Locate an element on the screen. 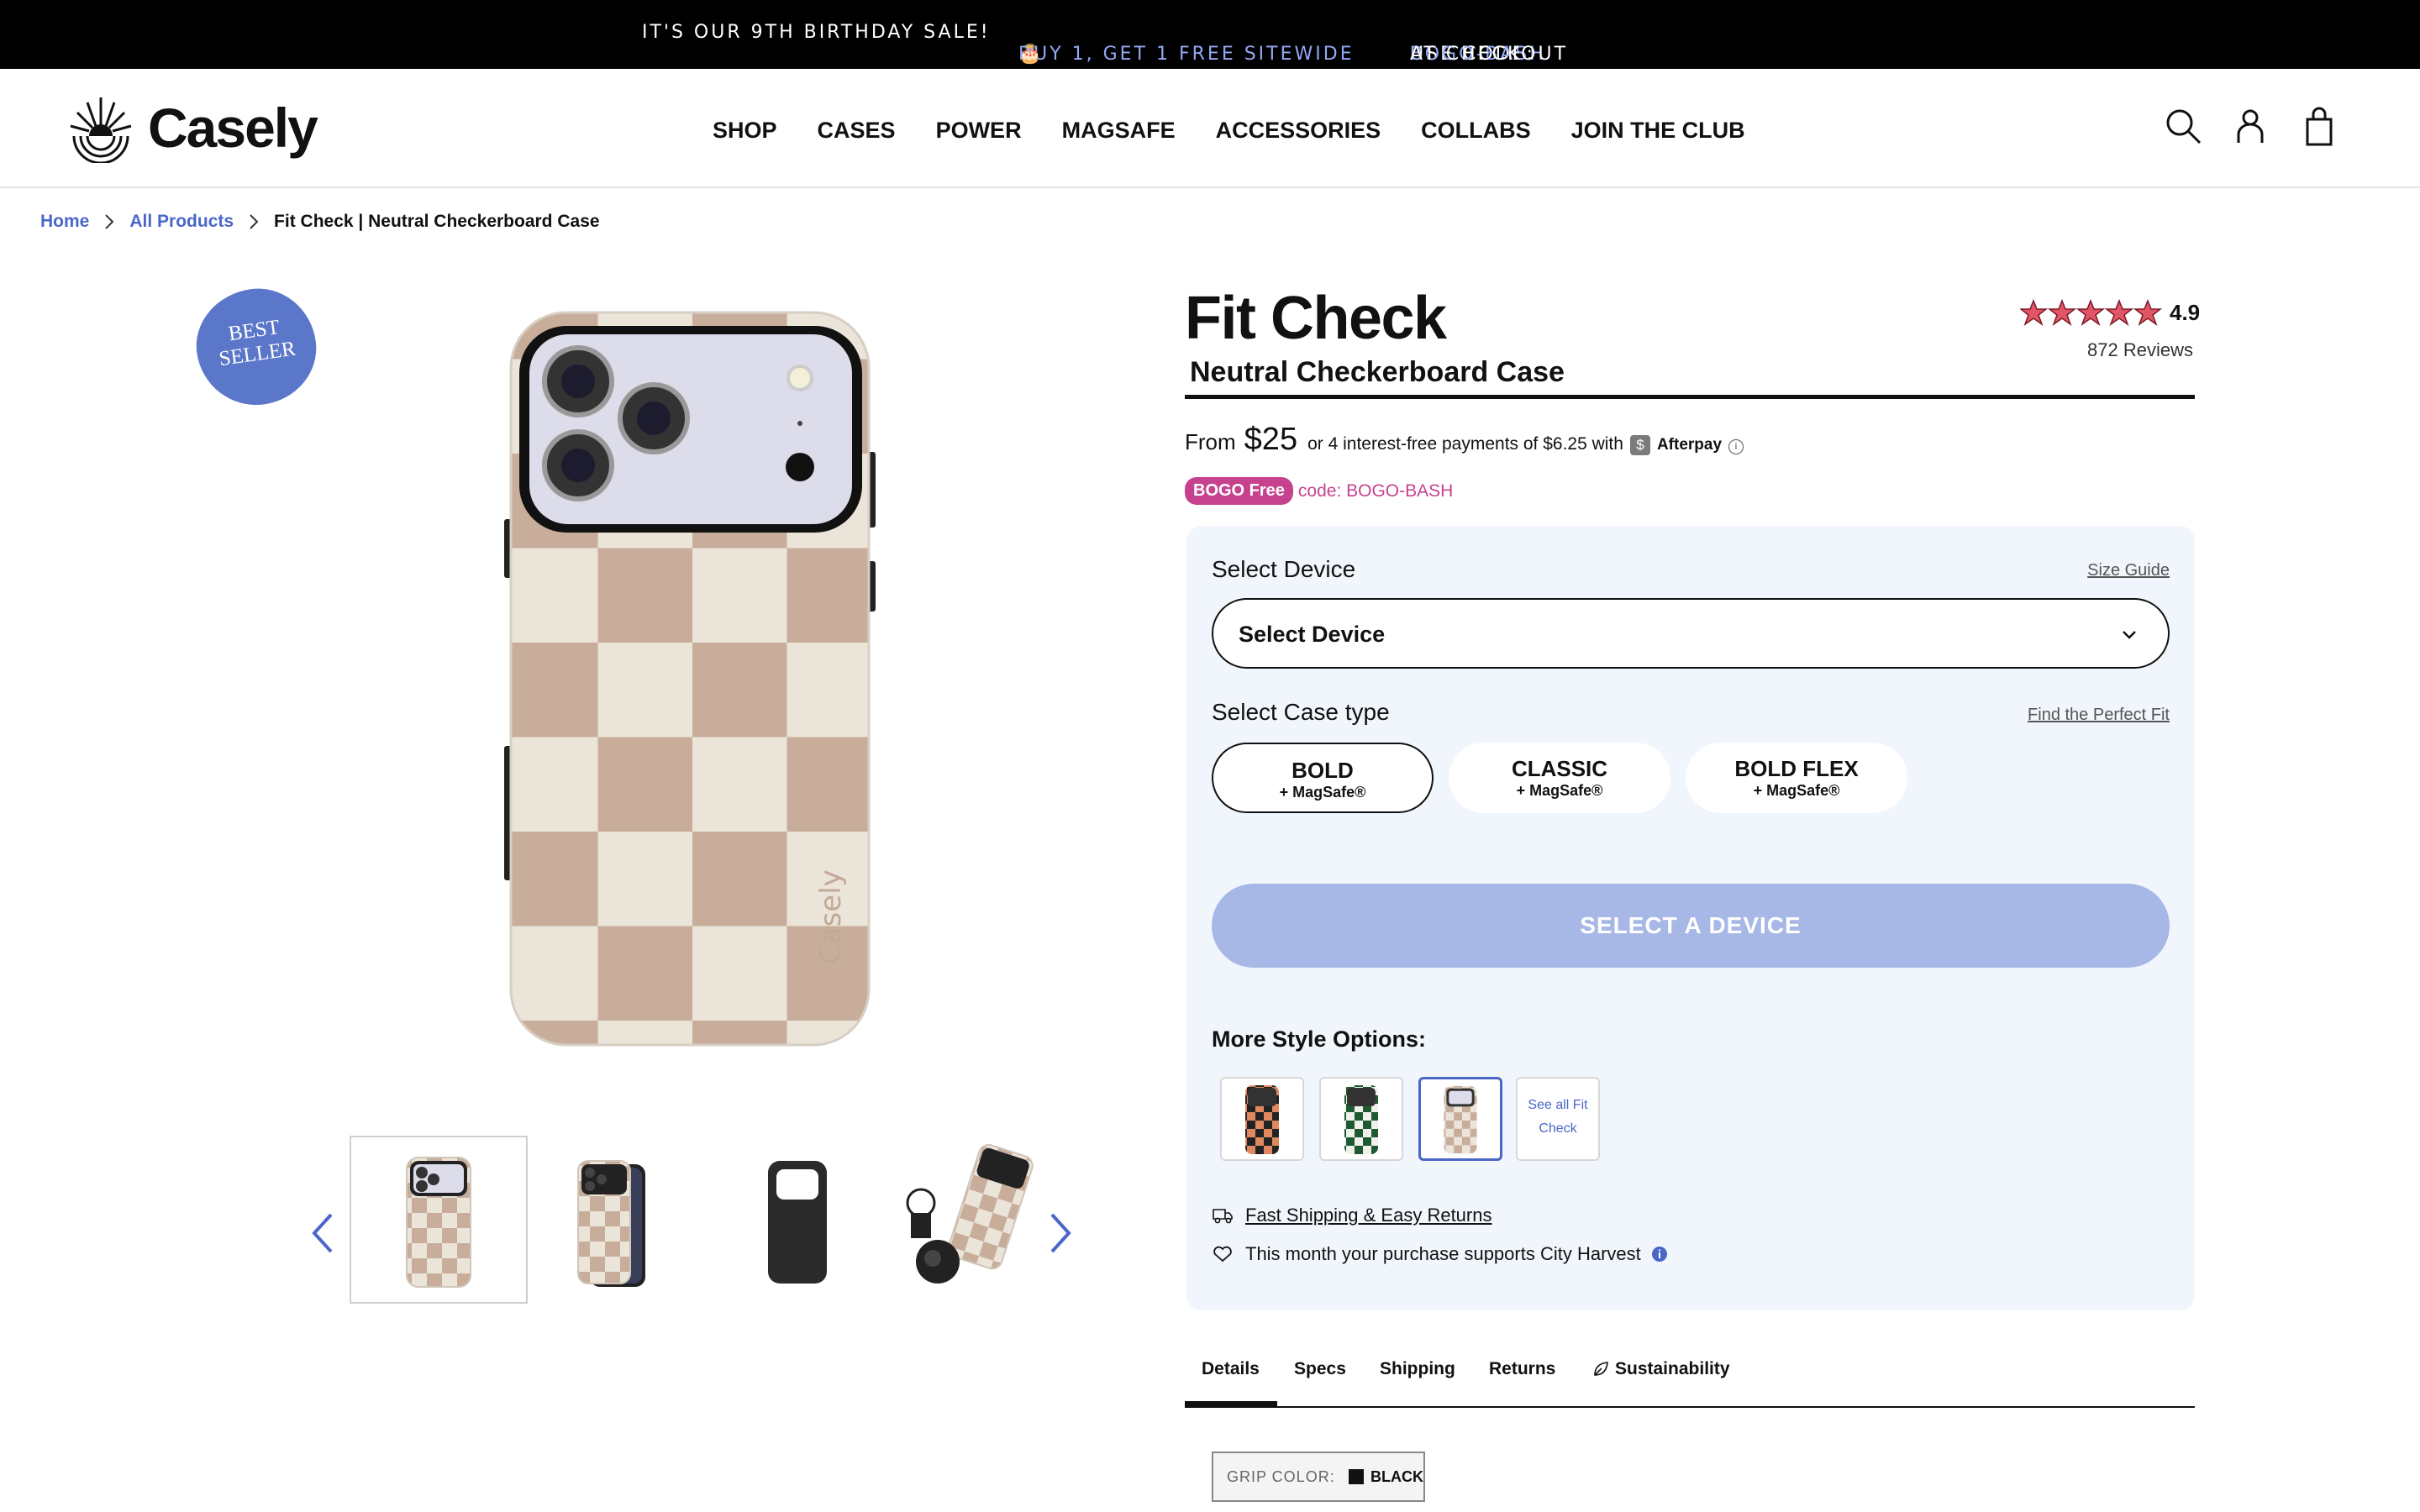 This screenshot has width=2420, height=1512. more-style-options-label: More Style Options: is located at coordinates (1319, 1039).